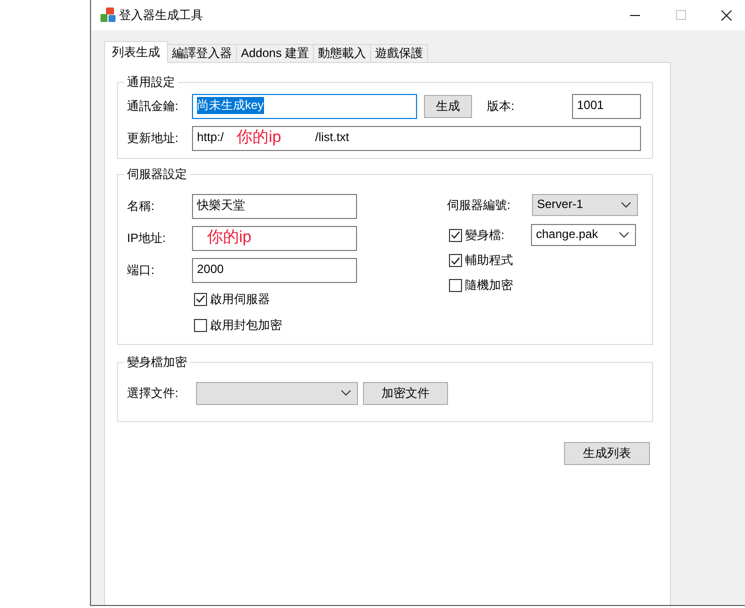 The image size is (745, 608). Describe the element at coordinates (304, 106) in the screenshot. I see `key-field: 尚未生成key` at that location.